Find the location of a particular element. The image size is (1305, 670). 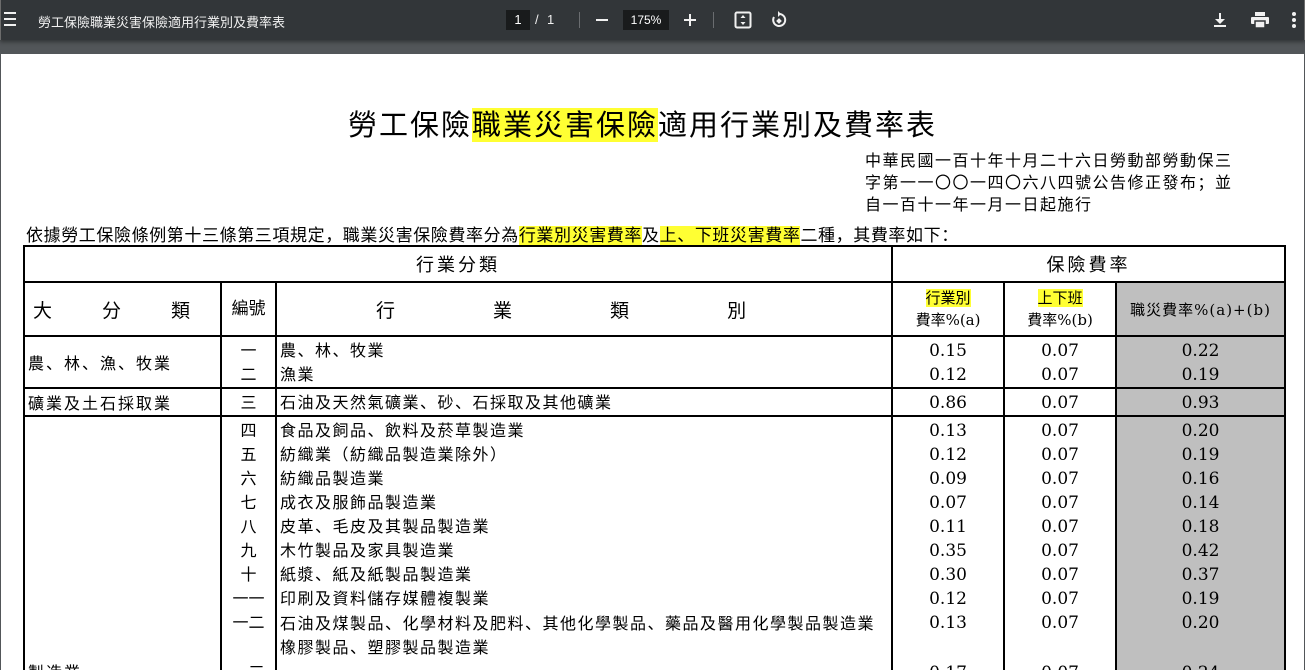

page-title: 勞工保險職業災害保險適用行業別及費率表 is located at coordinates (642, 123).